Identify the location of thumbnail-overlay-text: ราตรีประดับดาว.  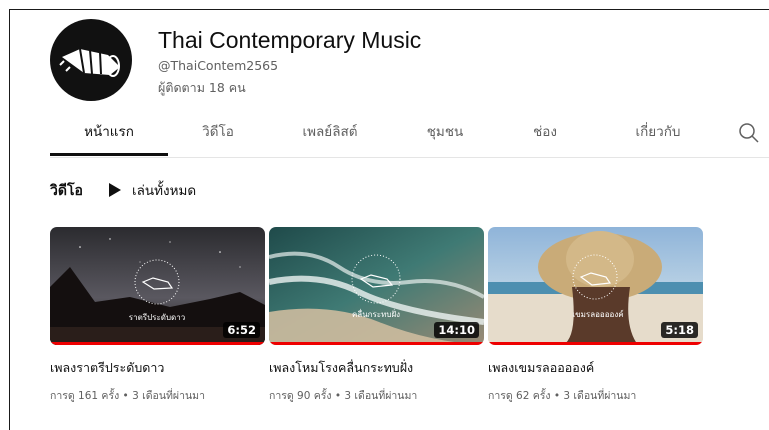
(157, 317).